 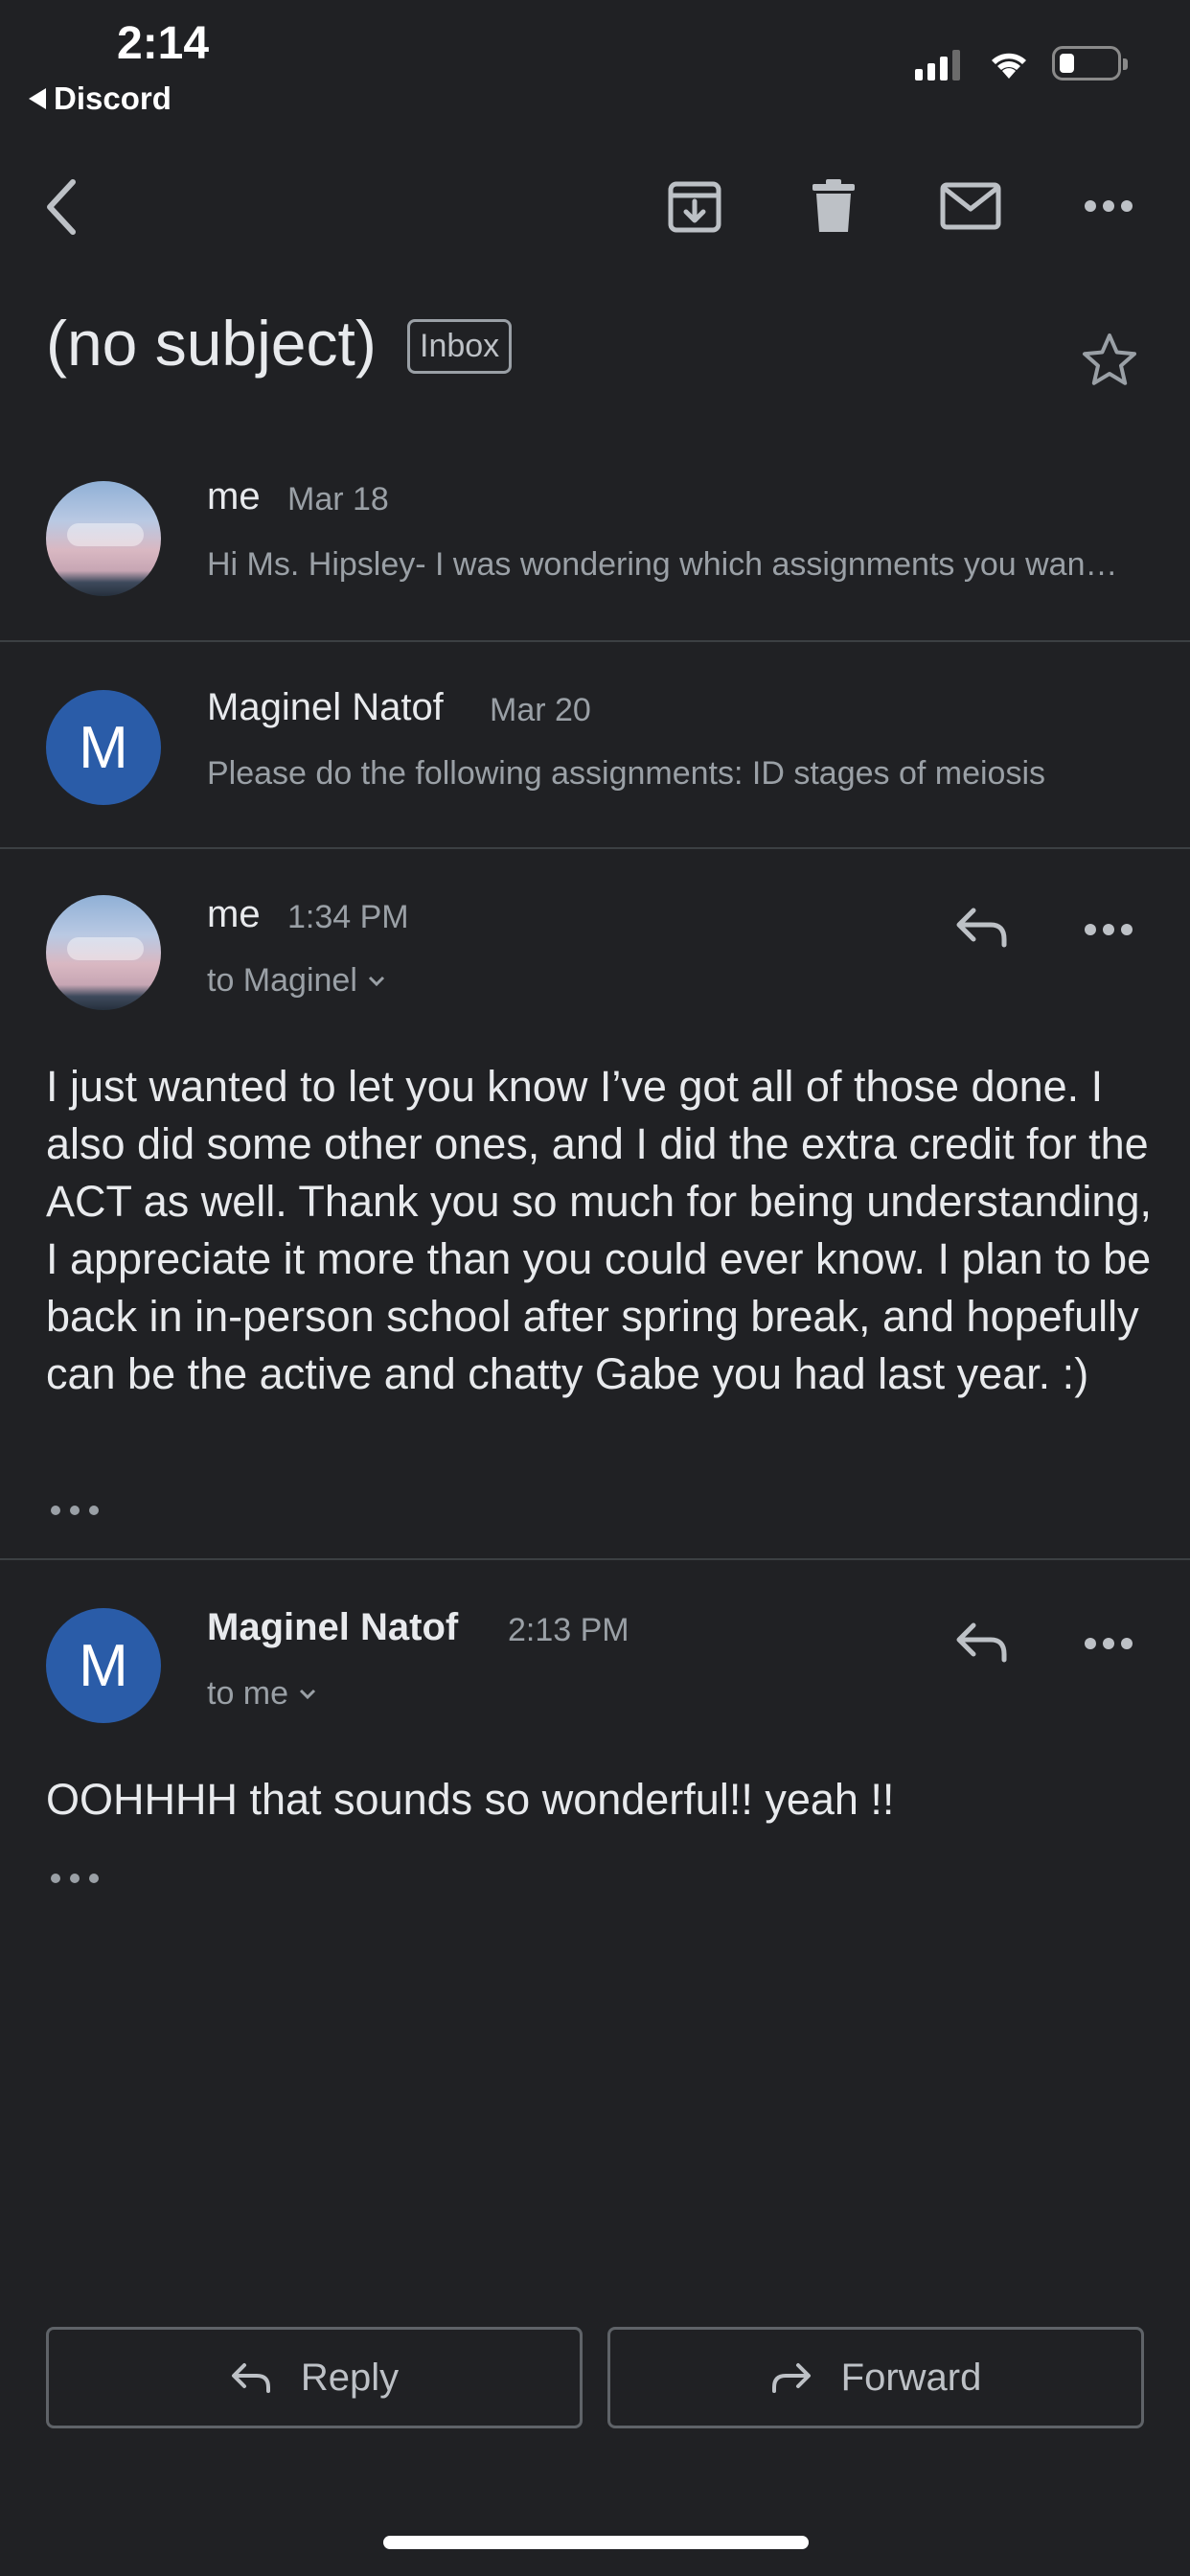 I want to click on back-to-app-link: Discord, so click(x=101, y=98).